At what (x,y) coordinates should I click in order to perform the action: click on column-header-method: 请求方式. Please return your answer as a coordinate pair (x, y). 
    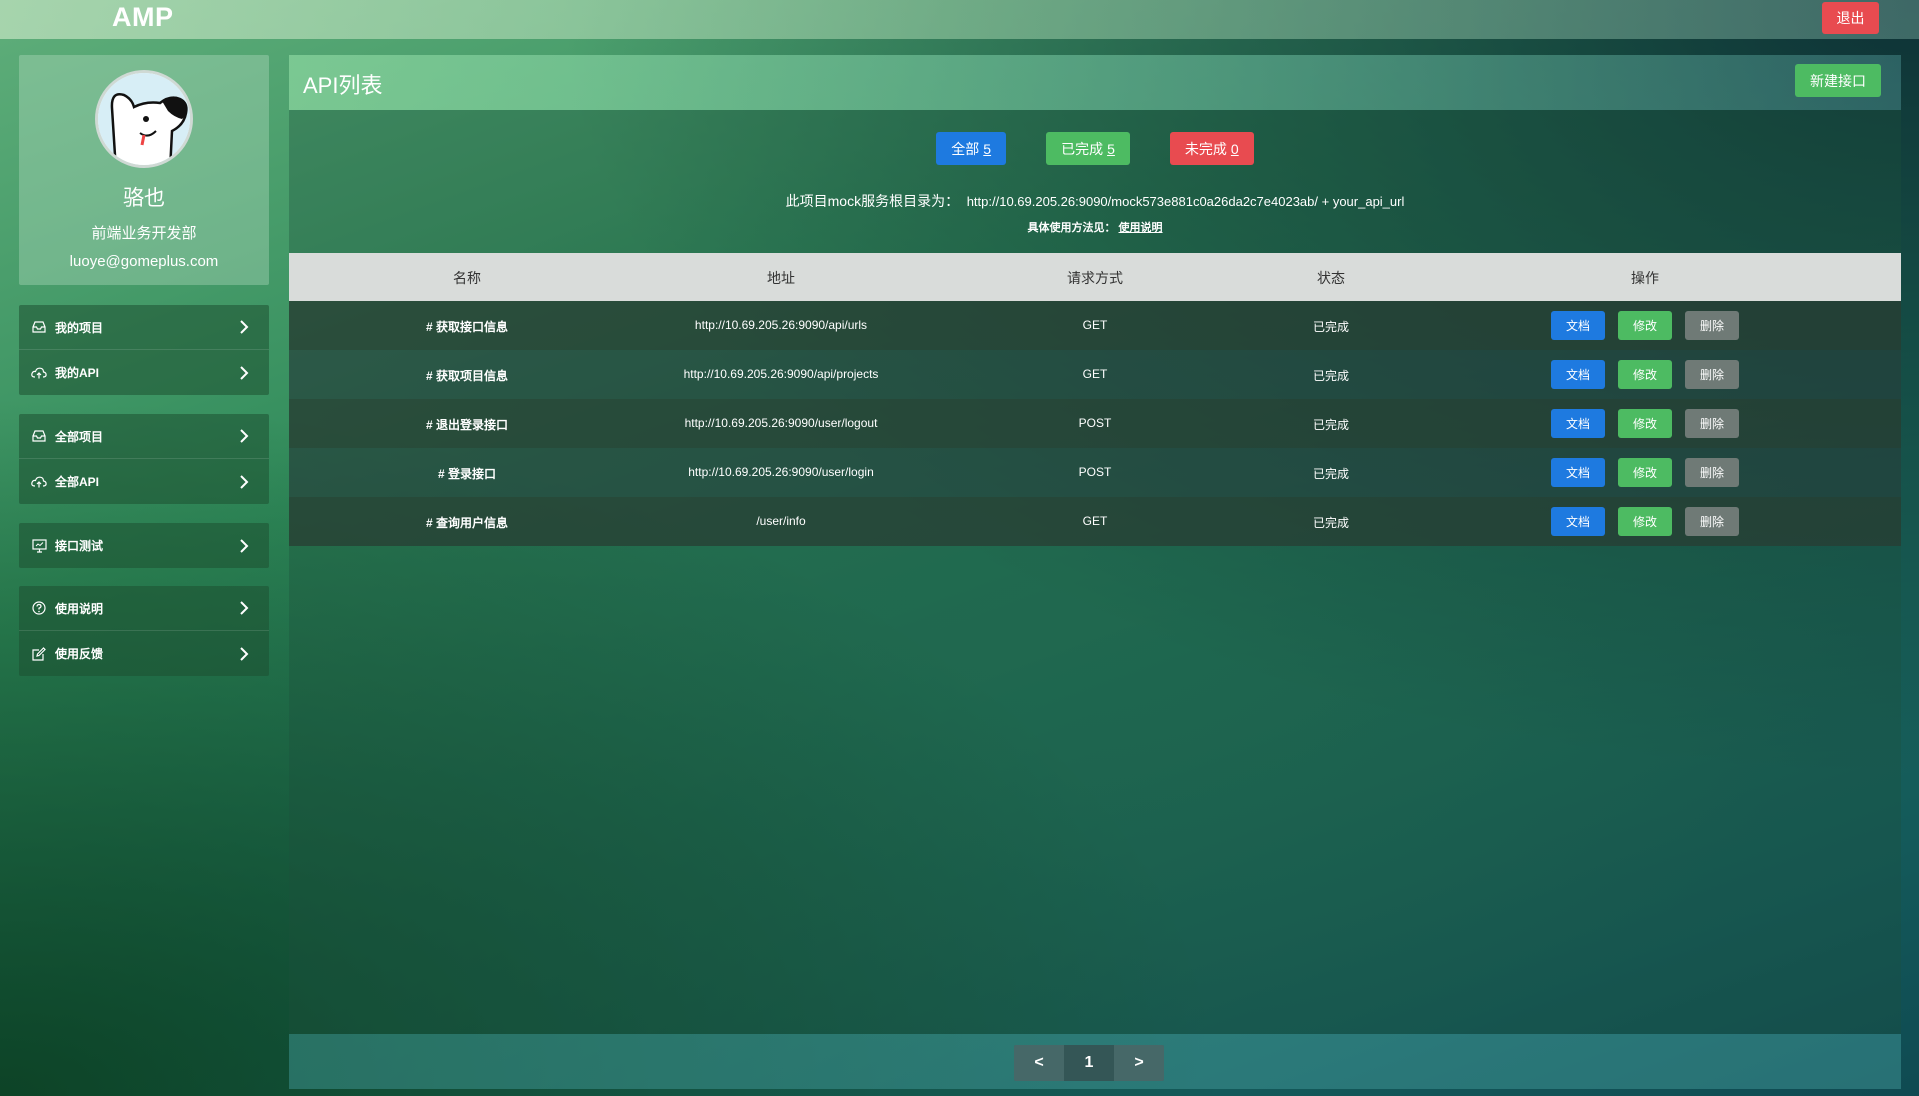
    Looking at the image, I should click on (1095, 278).